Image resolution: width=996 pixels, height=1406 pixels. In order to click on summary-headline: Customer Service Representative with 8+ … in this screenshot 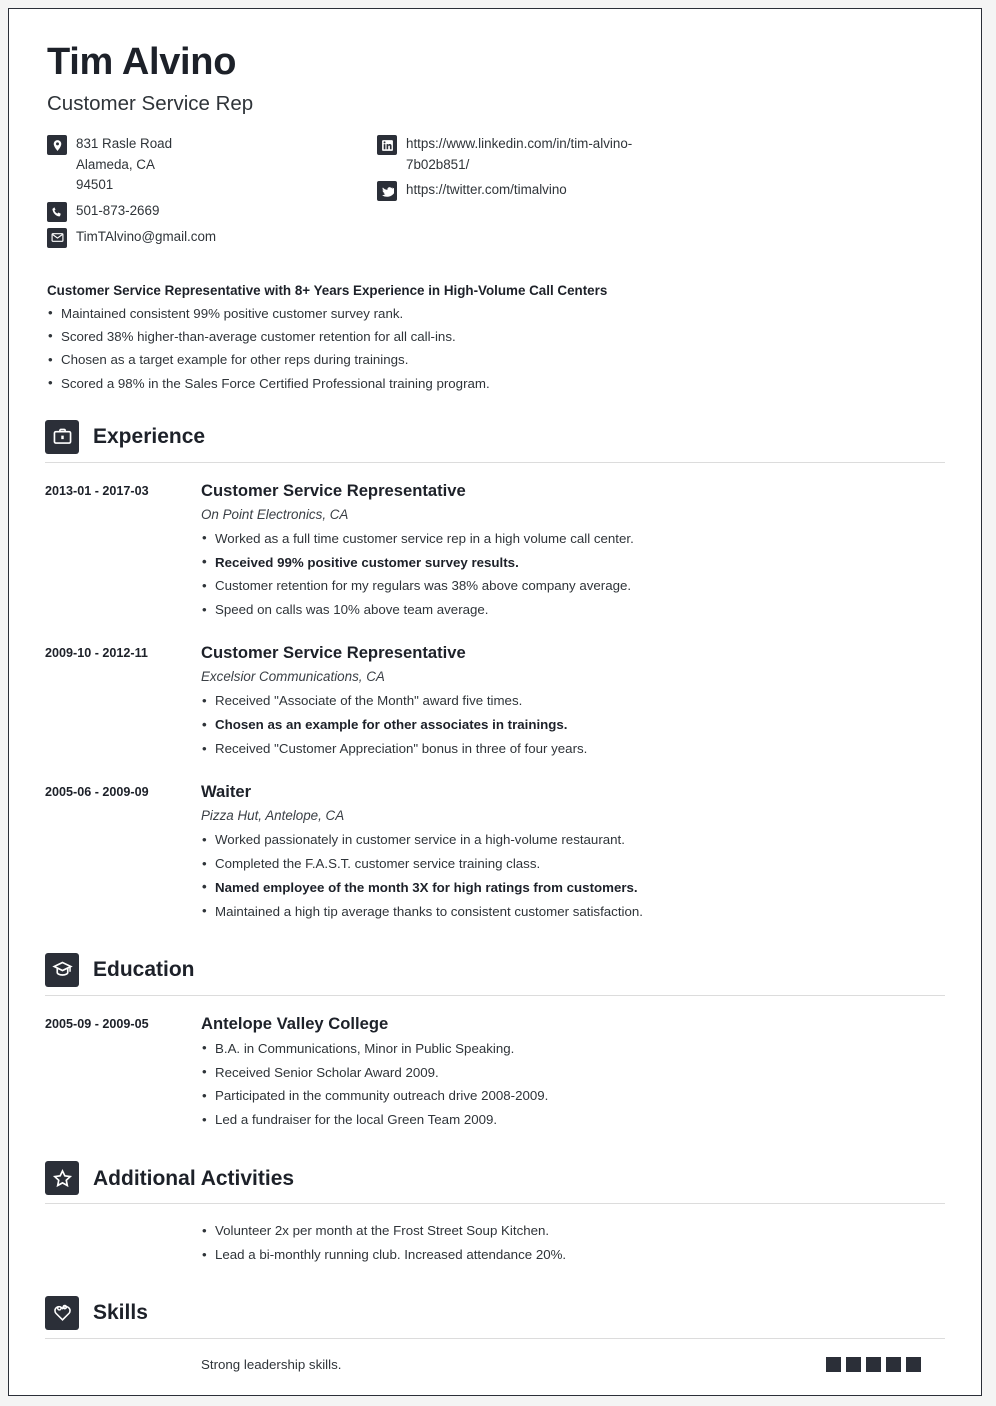, I will do `click(327, 290)`.